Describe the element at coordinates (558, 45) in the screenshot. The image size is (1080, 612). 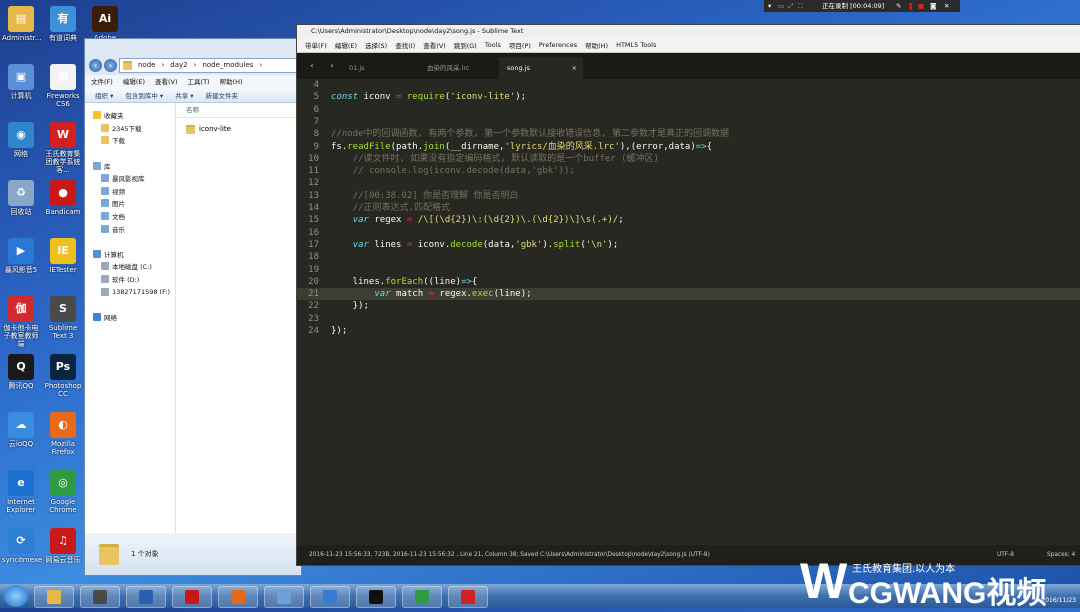
I see `sublime-menu-item: Preferences` at that location.